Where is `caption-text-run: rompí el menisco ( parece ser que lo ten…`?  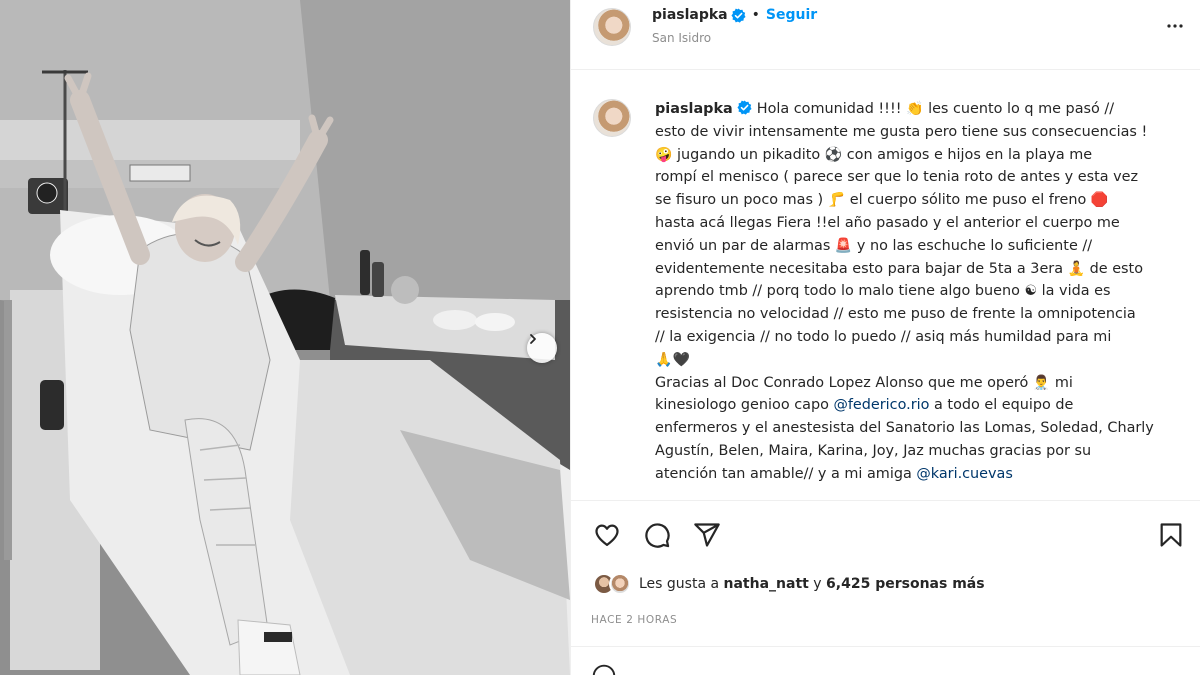 caption-text-run: rompí el menisco ( parece ser que lo ten… is located at coordinates (897, 177).